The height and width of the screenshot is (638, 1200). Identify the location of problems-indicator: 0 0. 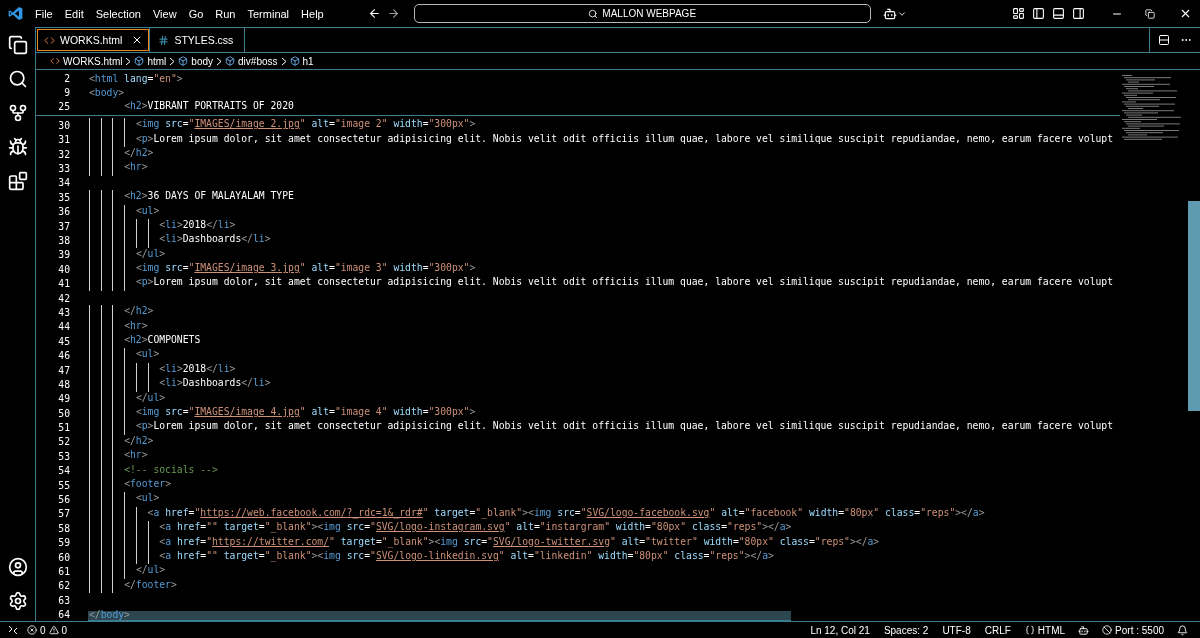
(47, 630).